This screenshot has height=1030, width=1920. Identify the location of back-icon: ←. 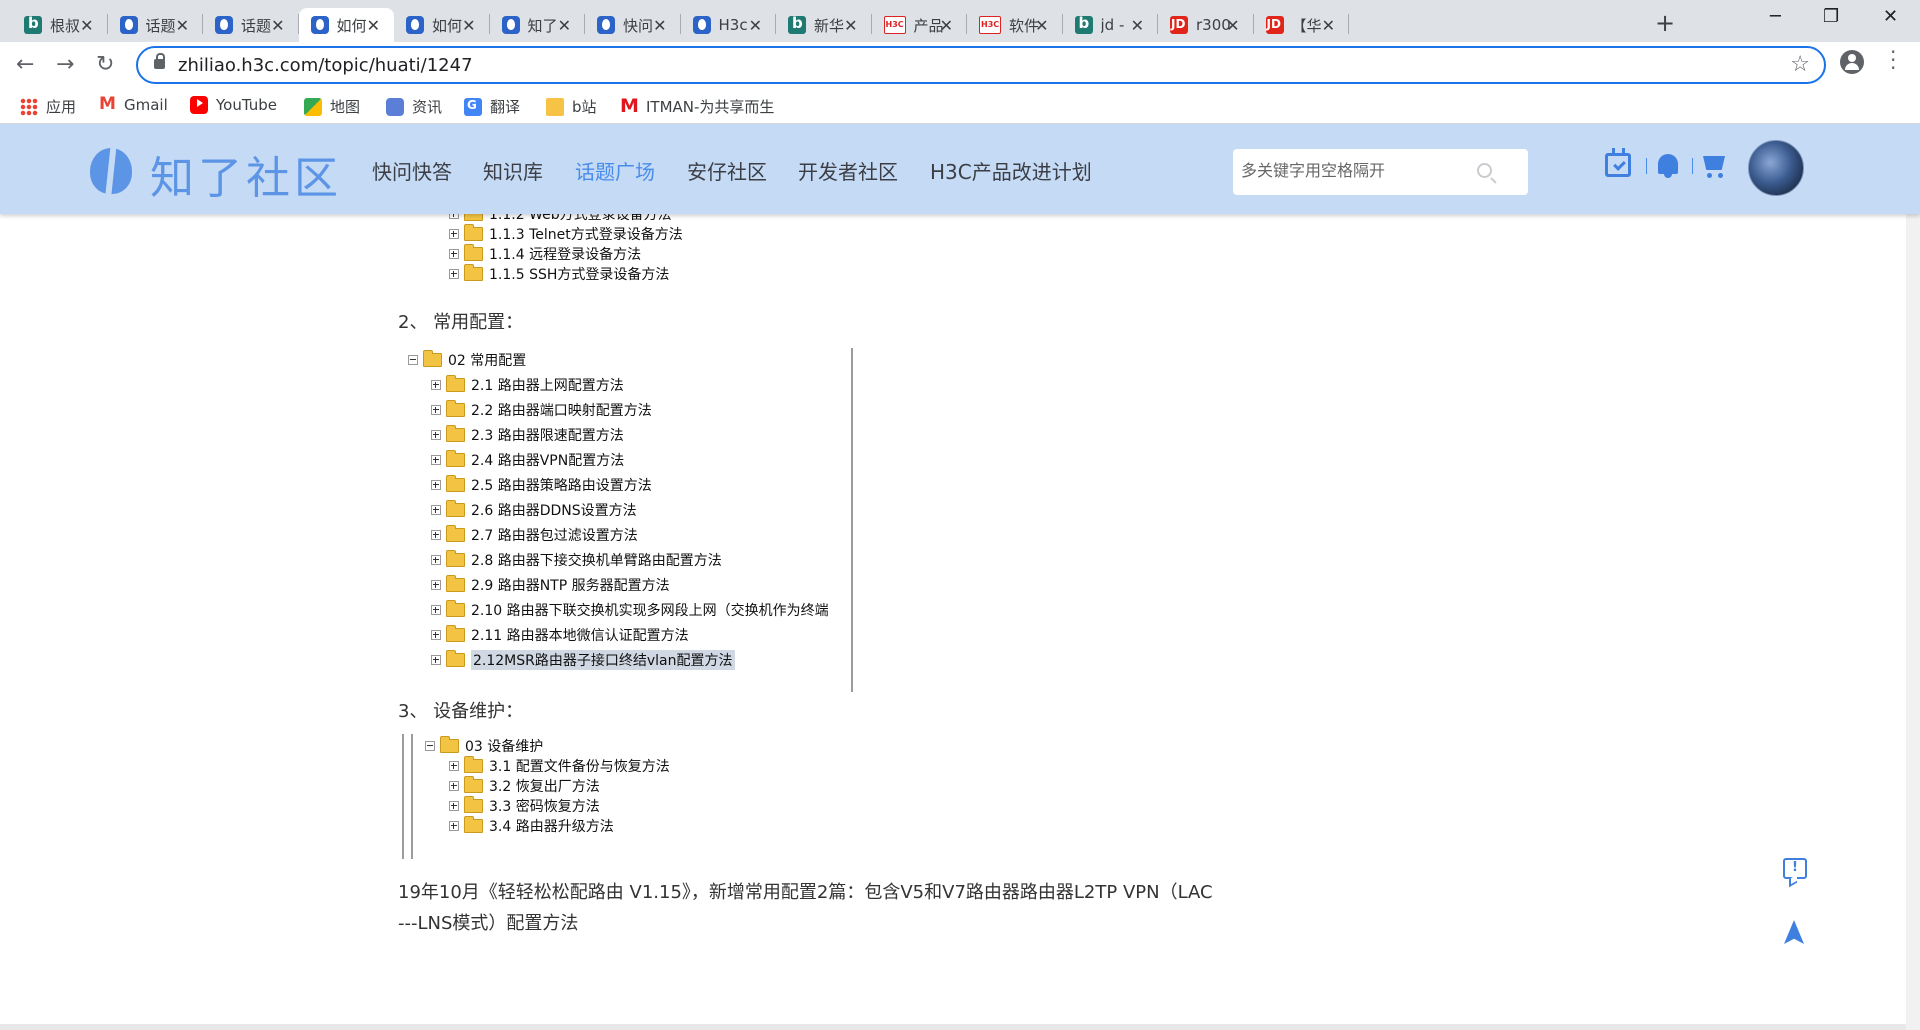
(25, 64).